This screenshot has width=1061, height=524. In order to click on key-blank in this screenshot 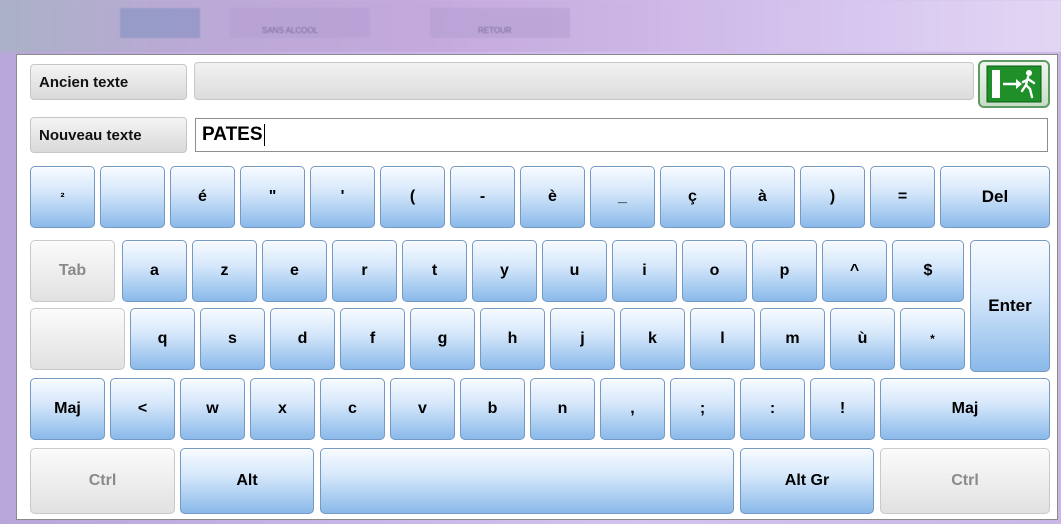, I will do `click(132, 197)`.